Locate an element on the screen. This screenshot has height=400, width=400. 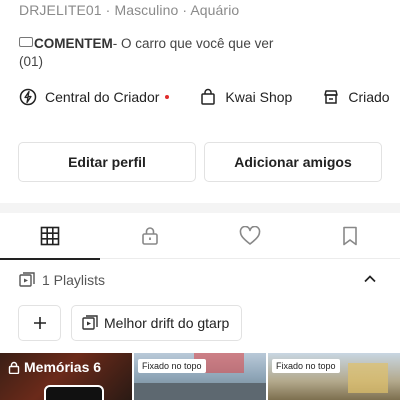
kwai-shop-label: Kwai Shop is located at coordinates (259, 97).